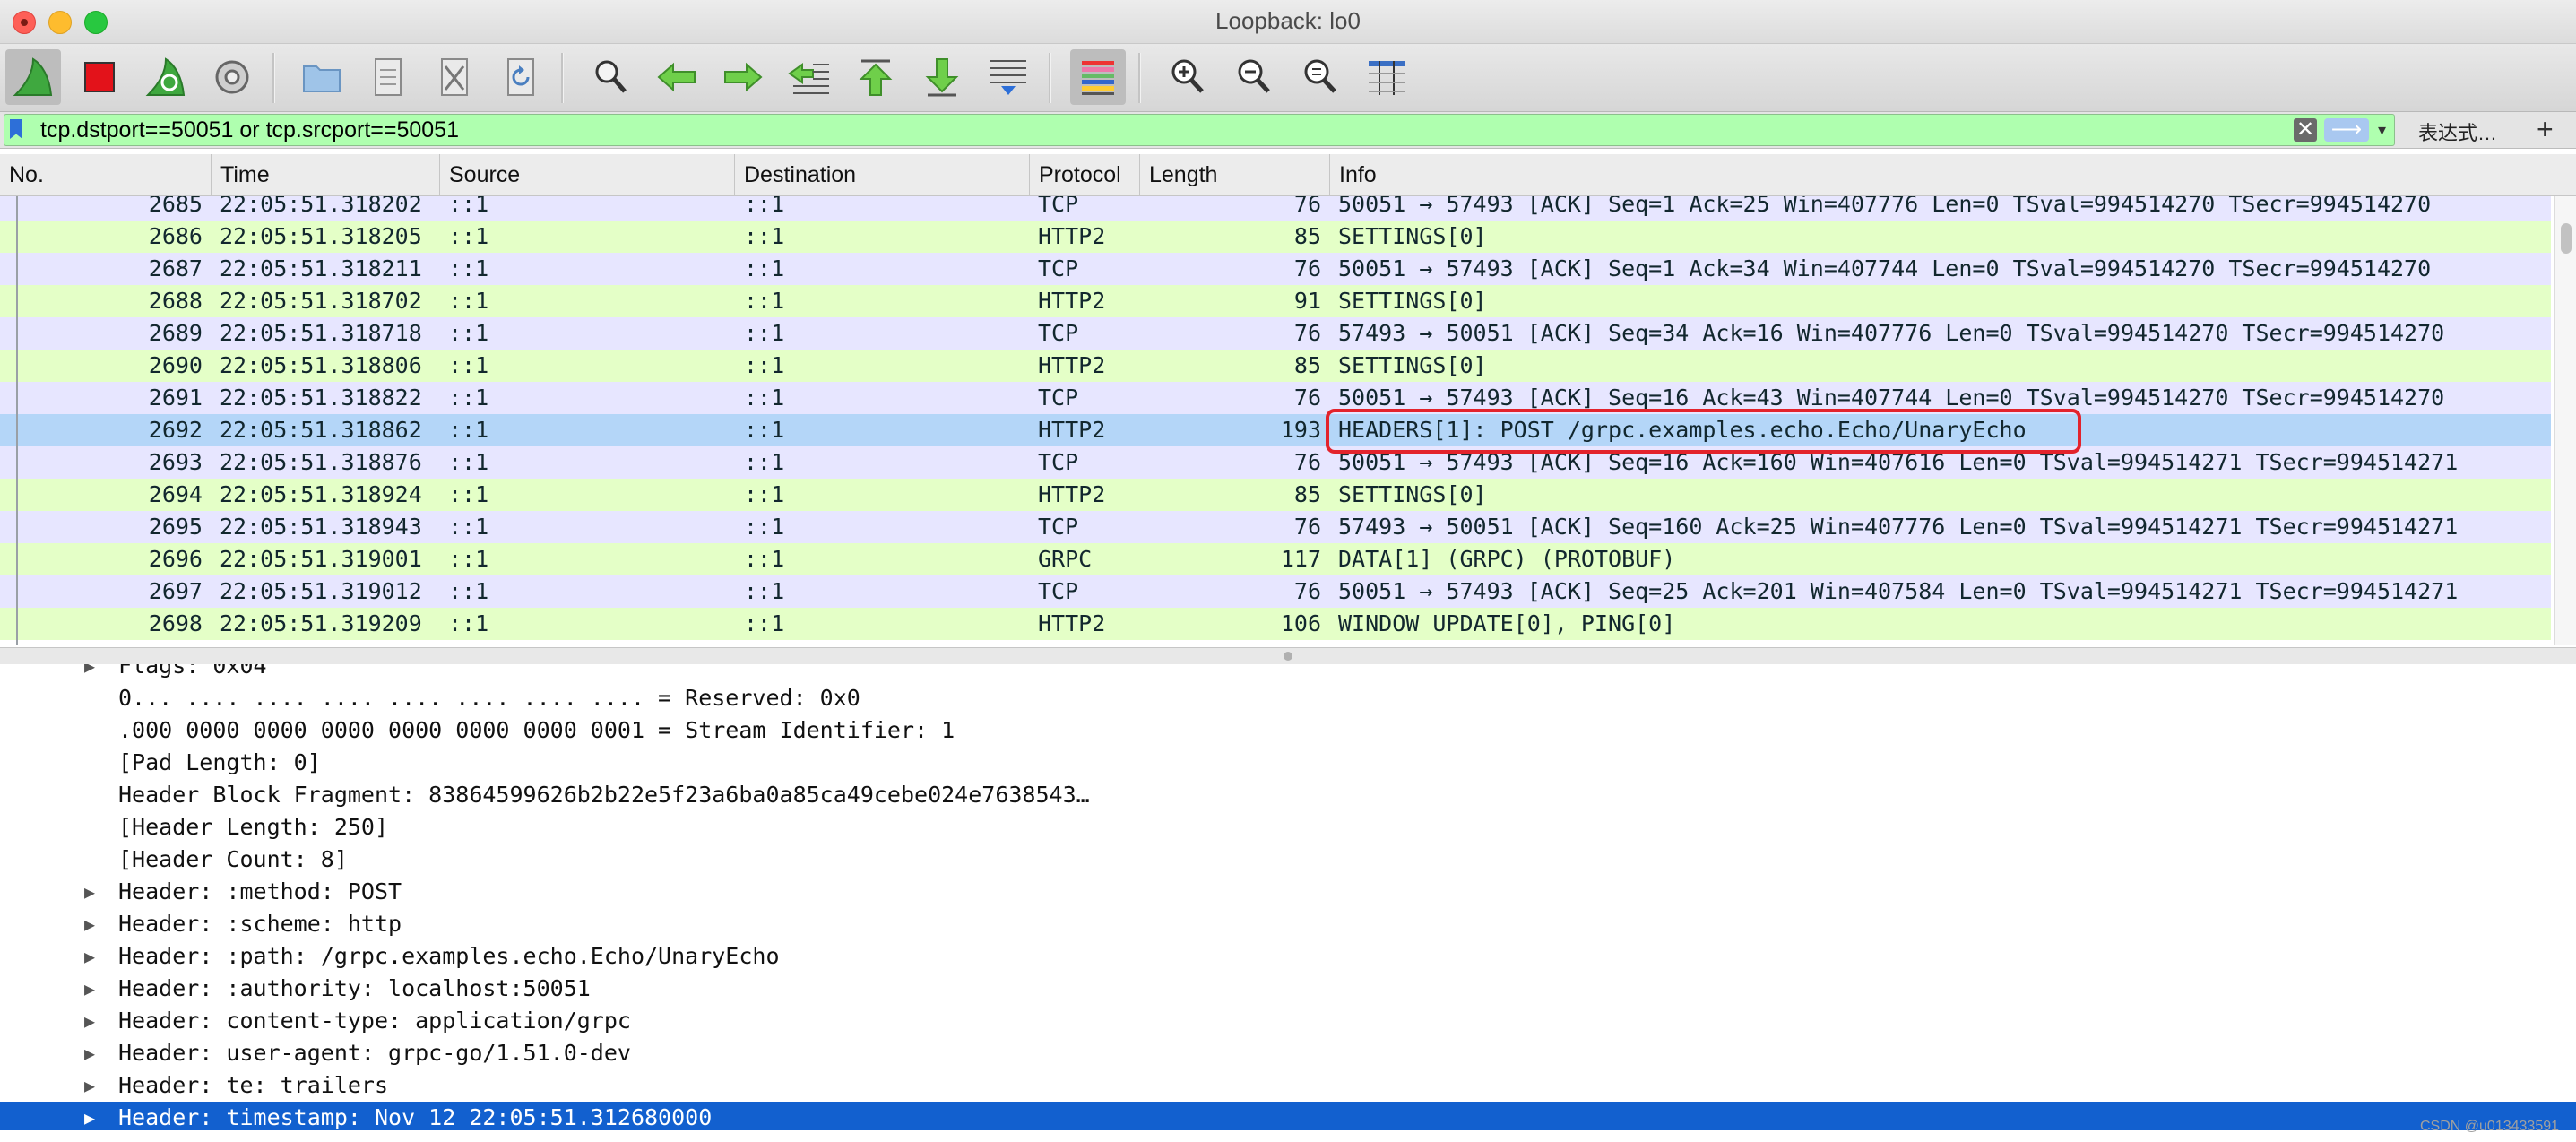 The height and width of the screenshot is (1142, 2576). I want to click on detail-tree-item: ▶ Header: user-agent: grpc-go/1.51.0-dev, so click(1288, 1053).